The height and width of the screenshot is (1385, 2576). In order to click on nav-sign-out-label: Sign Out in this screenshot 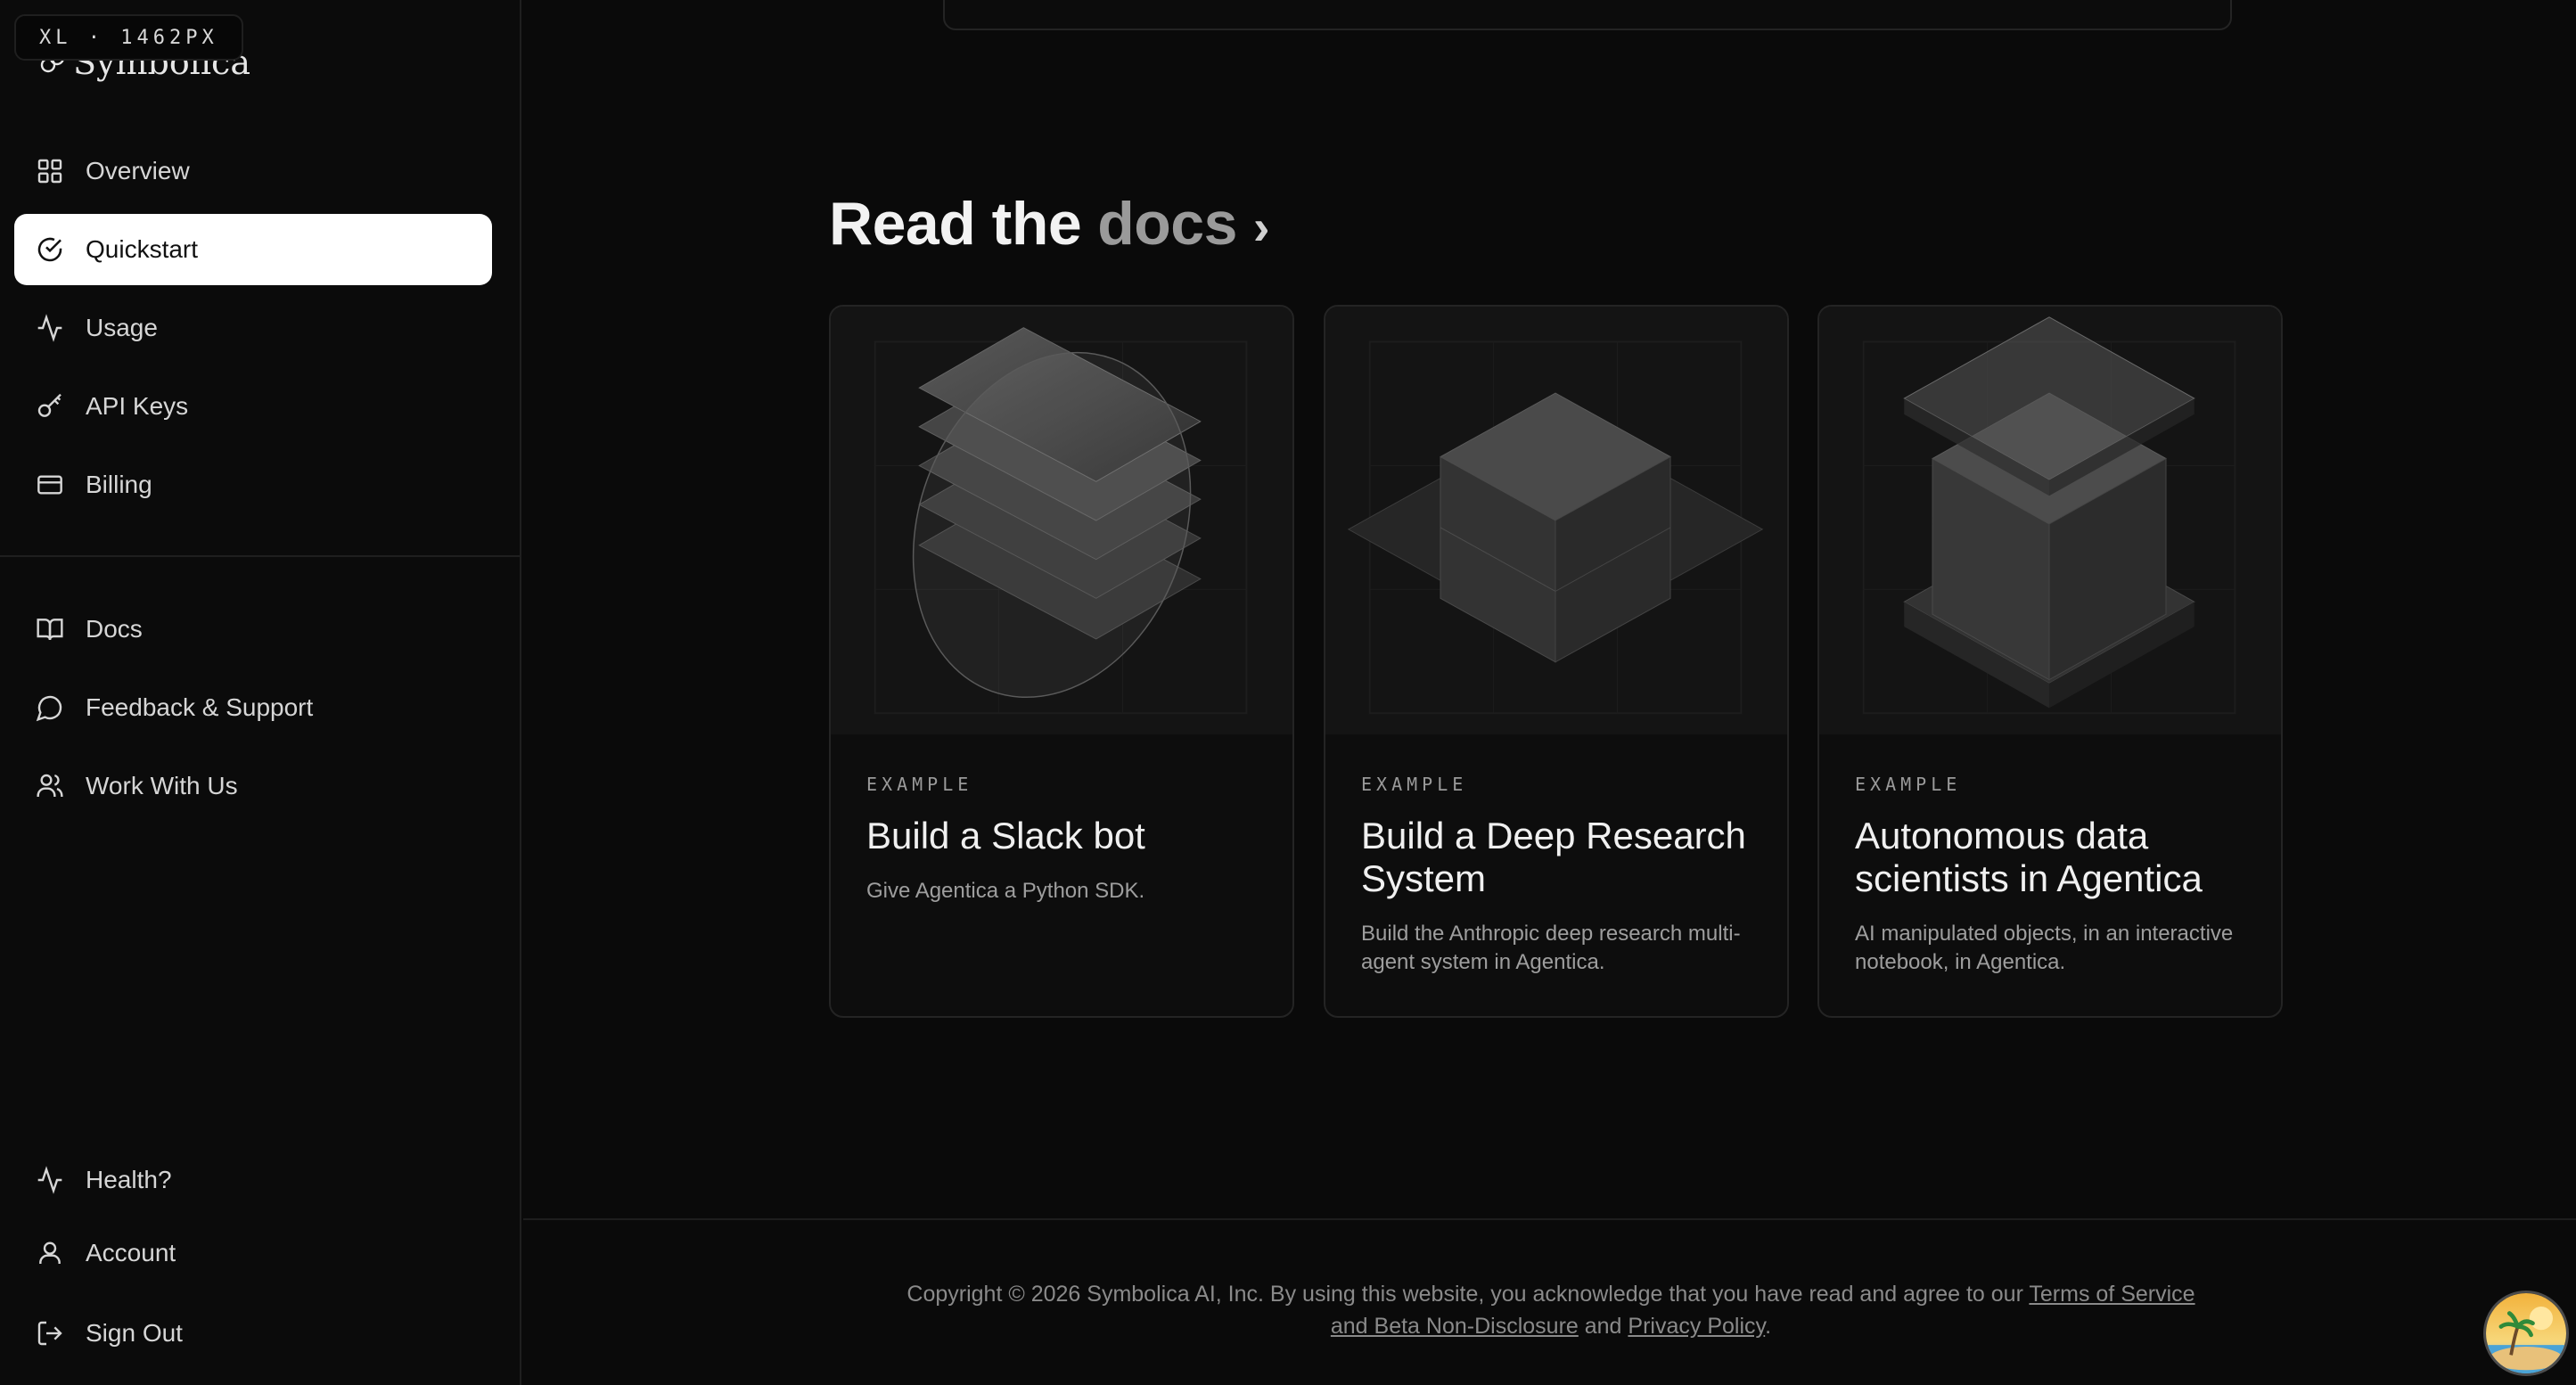, I will do `click(134, 1333)`.